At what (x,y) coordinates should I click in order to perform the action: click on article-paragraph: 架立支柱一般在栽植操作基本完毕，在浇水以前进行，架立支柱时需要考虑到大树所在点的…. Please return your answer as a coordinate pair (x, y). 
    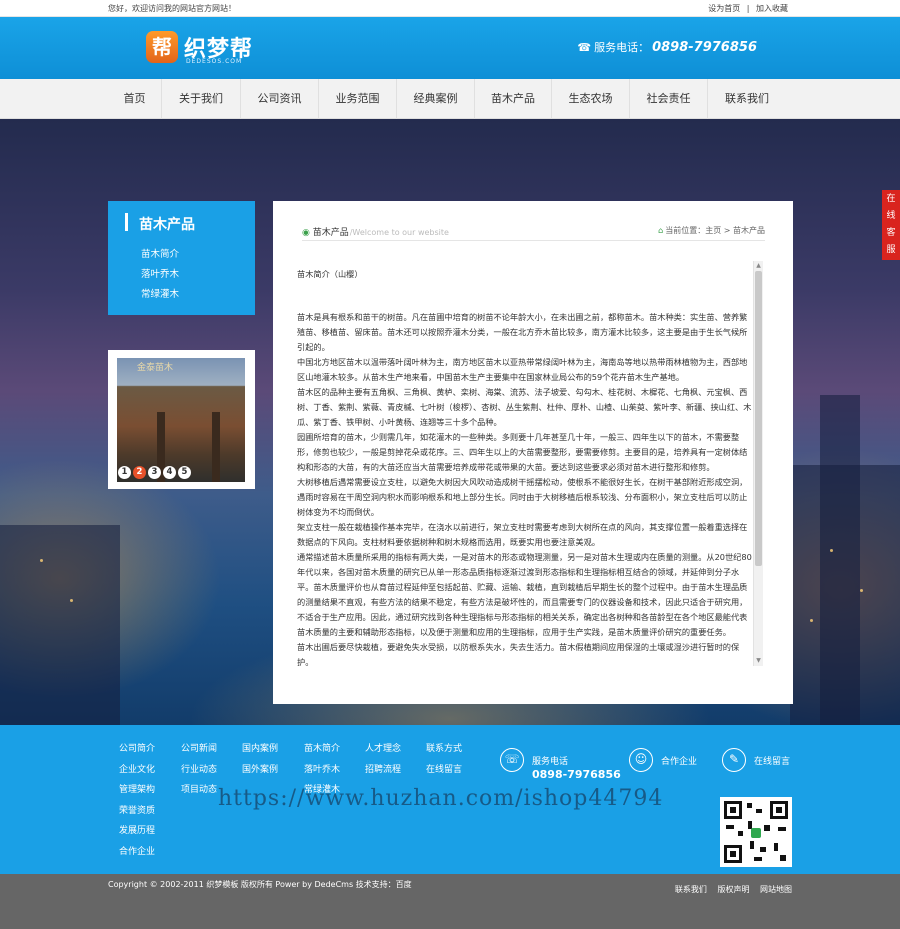
    Looking at the image, I should click on (522, 534).